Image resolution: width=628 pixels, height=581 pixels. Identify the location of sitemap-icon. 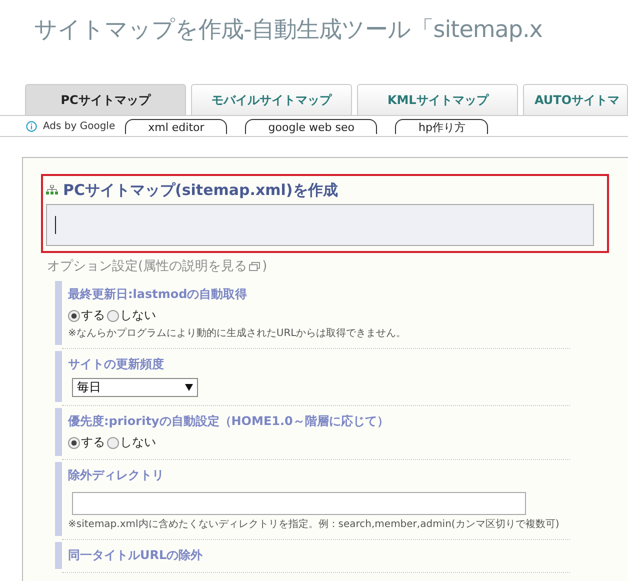
(52, 190).